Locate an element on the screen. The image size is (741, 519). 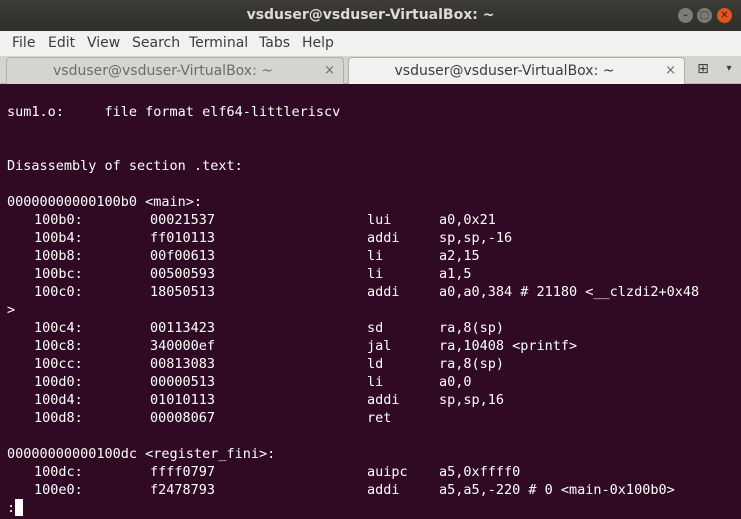
asm-address: 100d4: is located at coordinates (58, 400).